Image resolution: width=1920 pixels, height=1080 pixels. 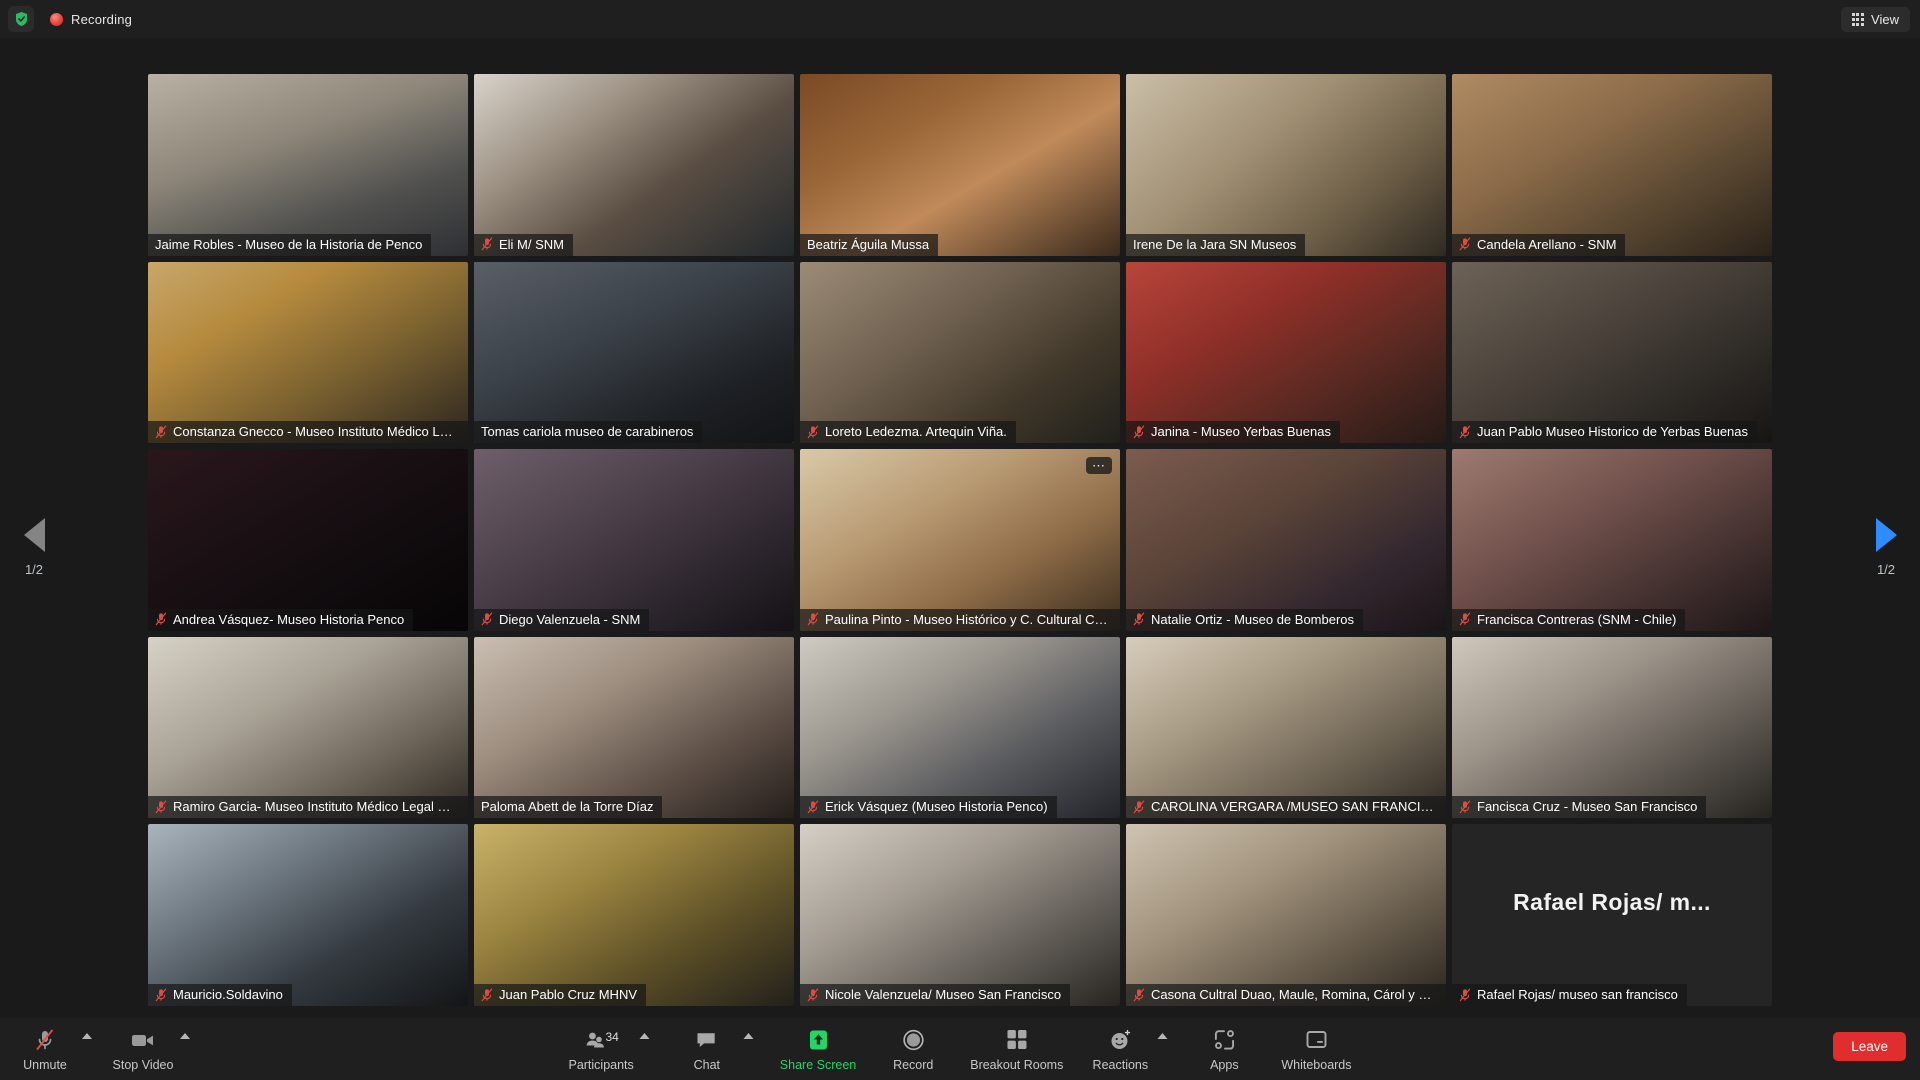 I want to click on participant-tile: CAROLINA VERGARA /MUSEO SAN FRANCISCO, so click(x=1286, y=727).